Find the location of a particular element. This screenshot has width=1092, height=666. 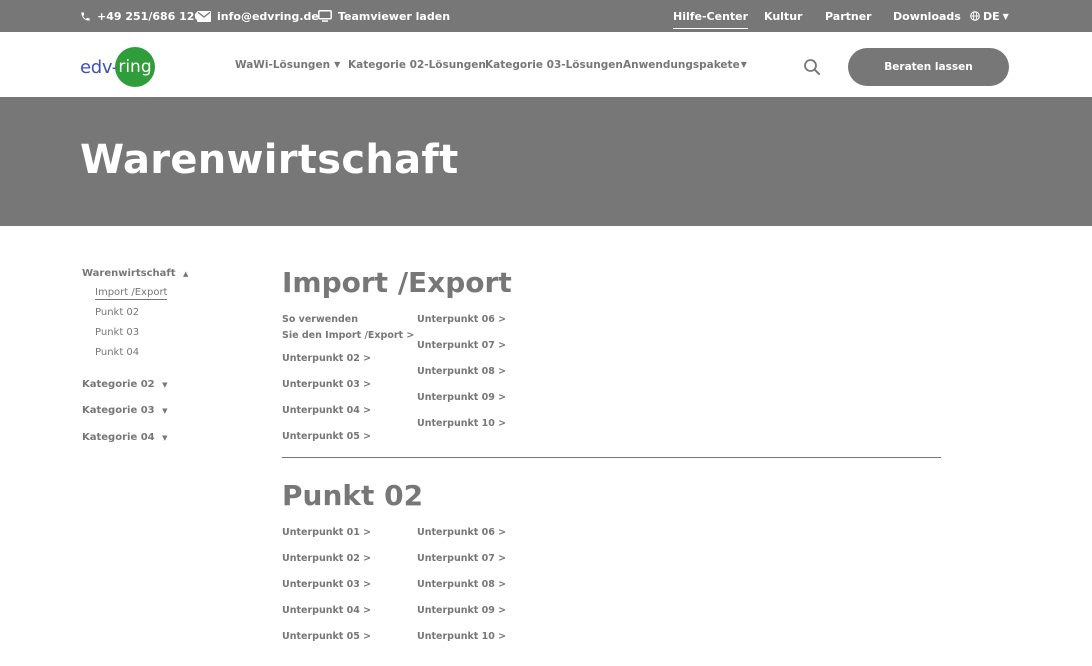

logo: edv- ring is located at coordinates (117, 67).